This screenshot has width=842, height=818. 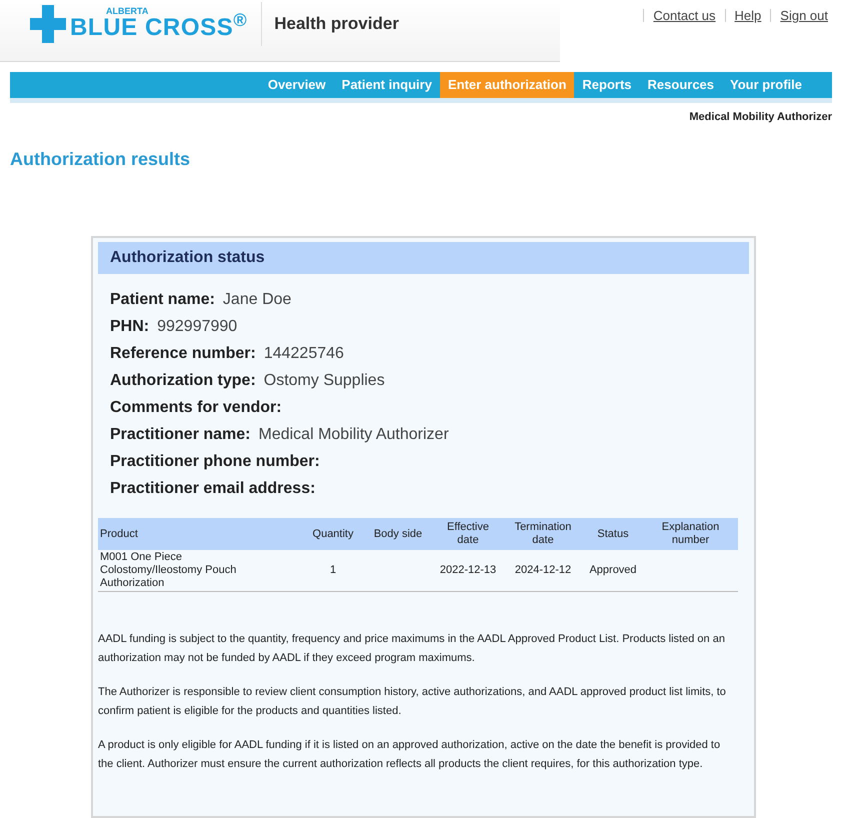 I want to click on table-cell: 1, so click(x=333, y=570).